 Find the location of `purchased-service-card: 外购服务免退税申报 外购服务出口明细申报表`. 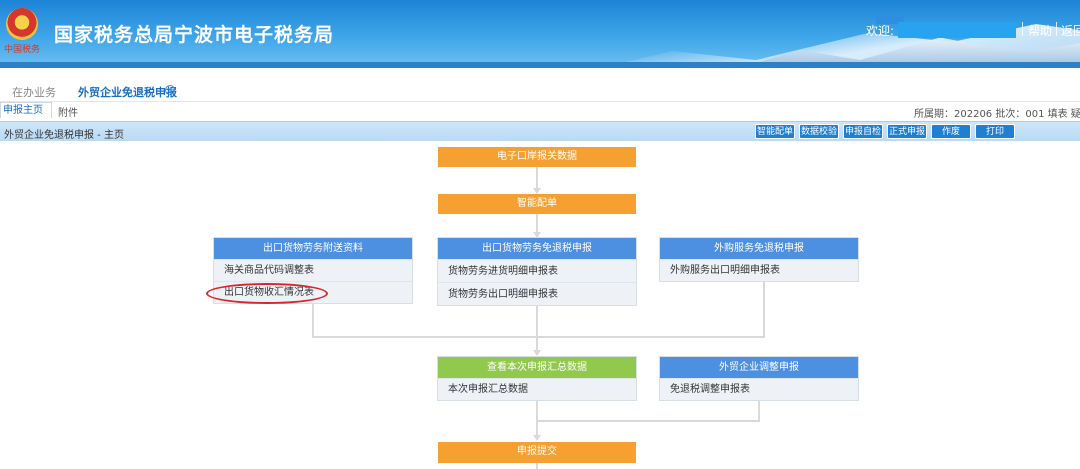

purchased-service-card: 外购服务免退税申报 外购服务出口明细申报表 is located at coordinates (759, 259).